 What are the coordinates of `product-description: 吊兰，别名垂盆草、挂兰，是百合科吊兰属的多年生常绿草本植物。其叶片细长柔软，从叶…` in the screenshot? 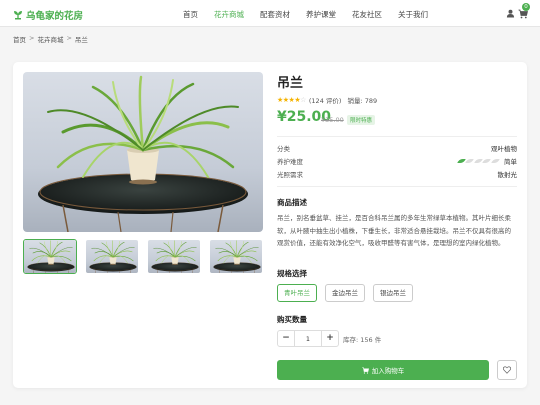 It's located at (394, 230).